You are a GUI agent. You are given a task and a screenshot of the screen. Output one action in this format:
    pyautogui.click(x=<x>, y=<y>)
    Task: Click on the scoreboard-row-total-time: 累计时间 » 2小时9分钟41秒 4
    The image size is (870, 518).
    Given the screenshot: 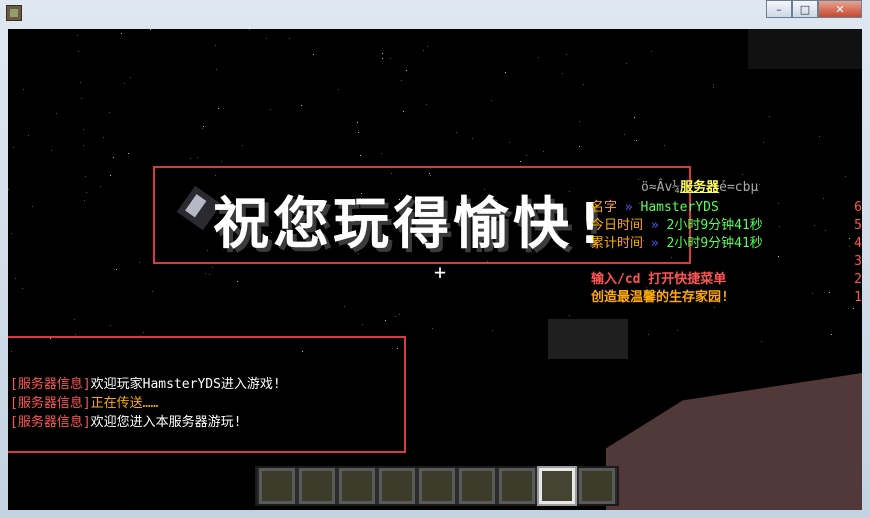 What is the action you would take?
    pyautogui.click(x=726, y=244)
    